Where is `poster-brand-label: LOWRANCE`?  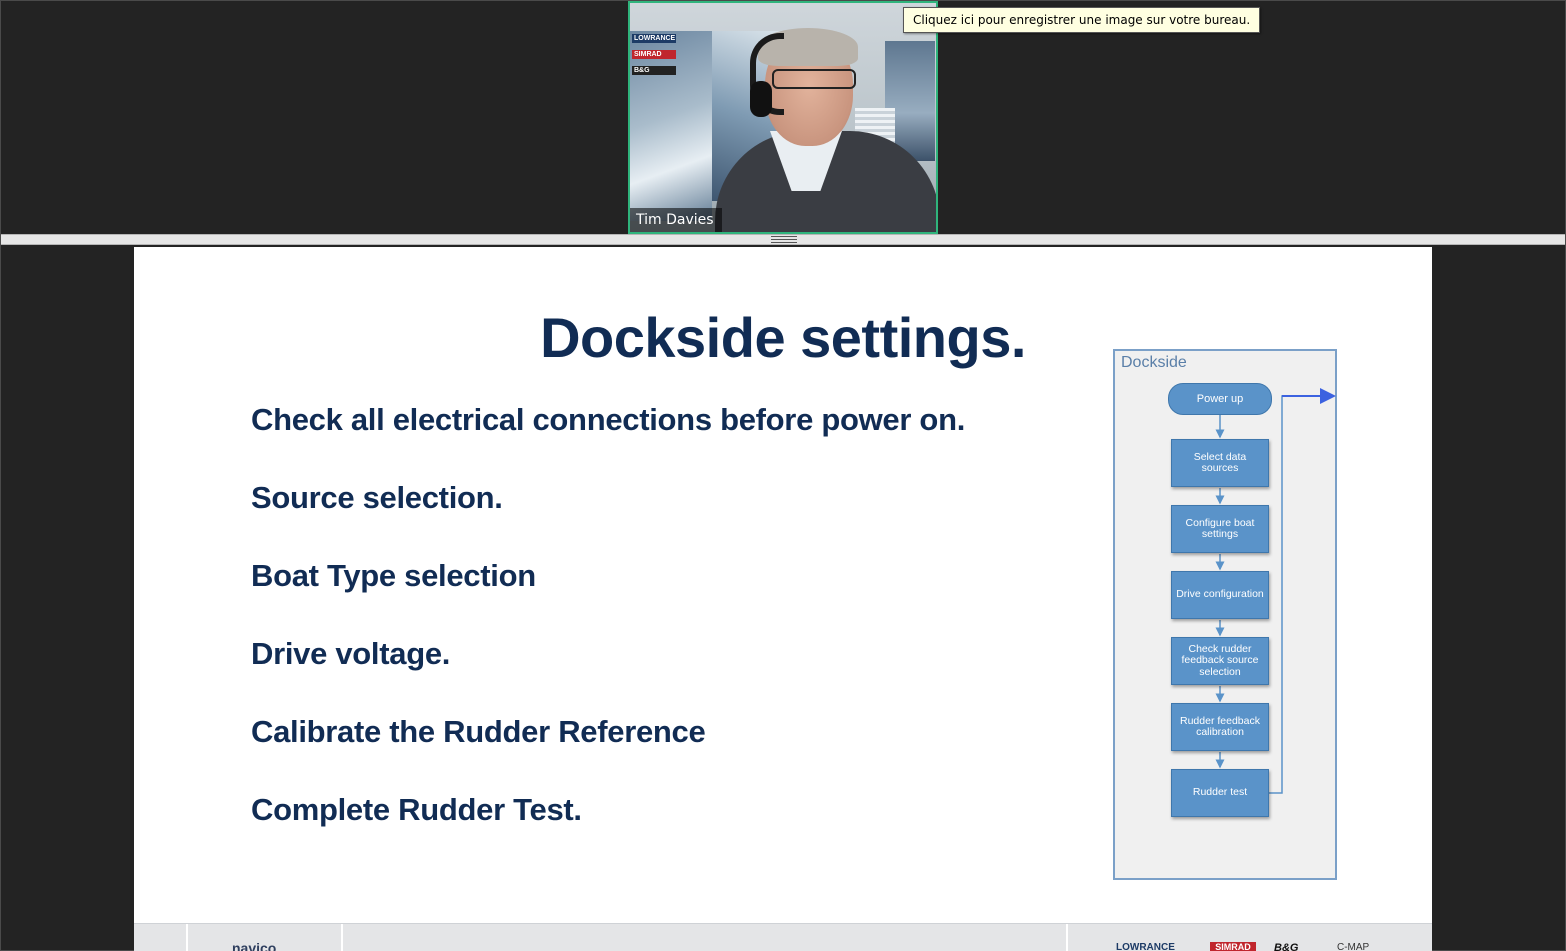
poster-brand-label: LOWRANCE is located at coordinates (654, 38).